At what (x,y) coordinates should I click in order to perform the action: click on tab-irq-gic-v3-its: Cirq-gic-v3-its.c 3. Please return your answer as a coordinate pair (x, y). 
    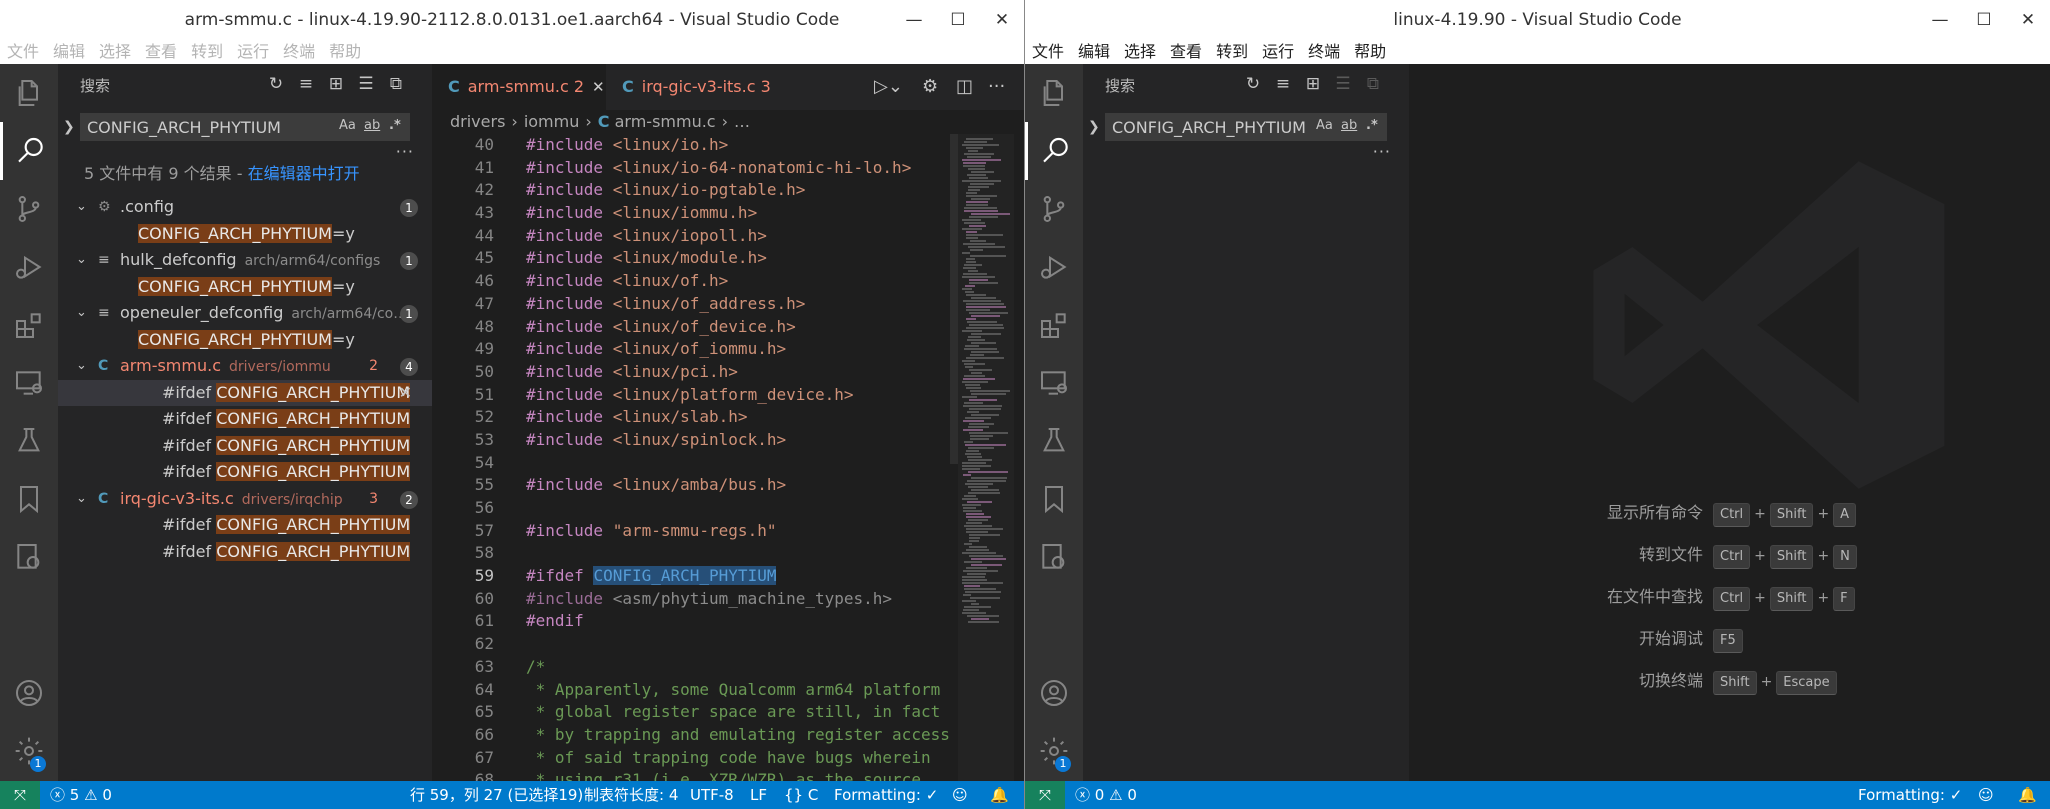
    Looking at the image, I should click on (706, 87).